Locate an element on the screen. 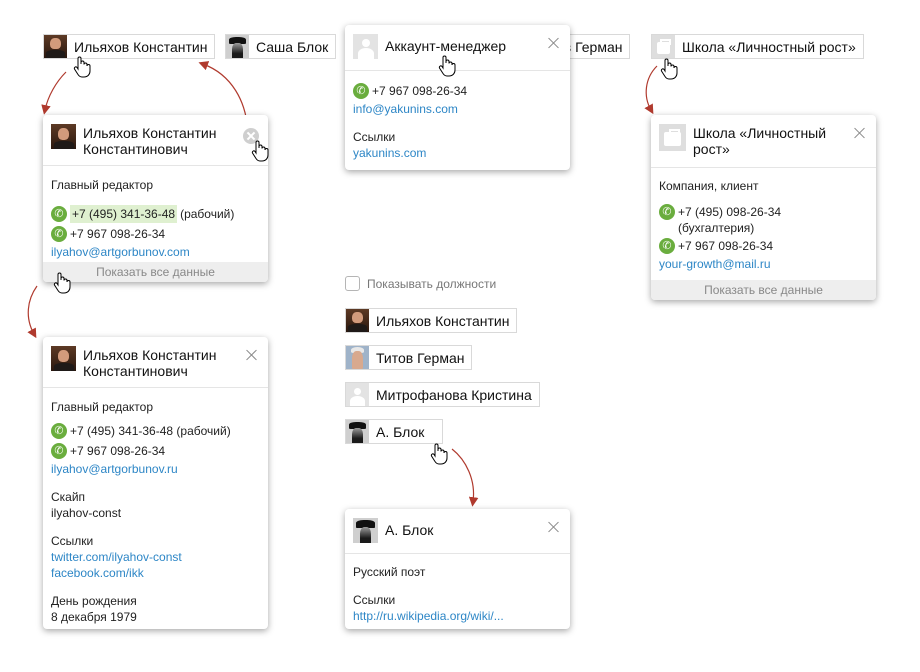  chip-label: Школа «Личностный рост» is located at coordinates (769, 46).